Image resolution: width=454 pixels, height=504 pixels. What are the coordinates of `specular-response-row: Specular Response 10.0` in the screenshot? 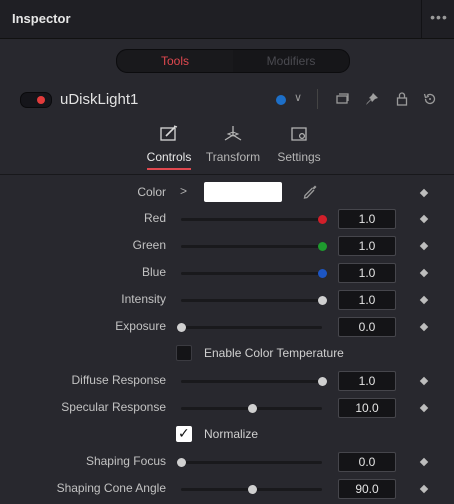 It's located at (227, 408).